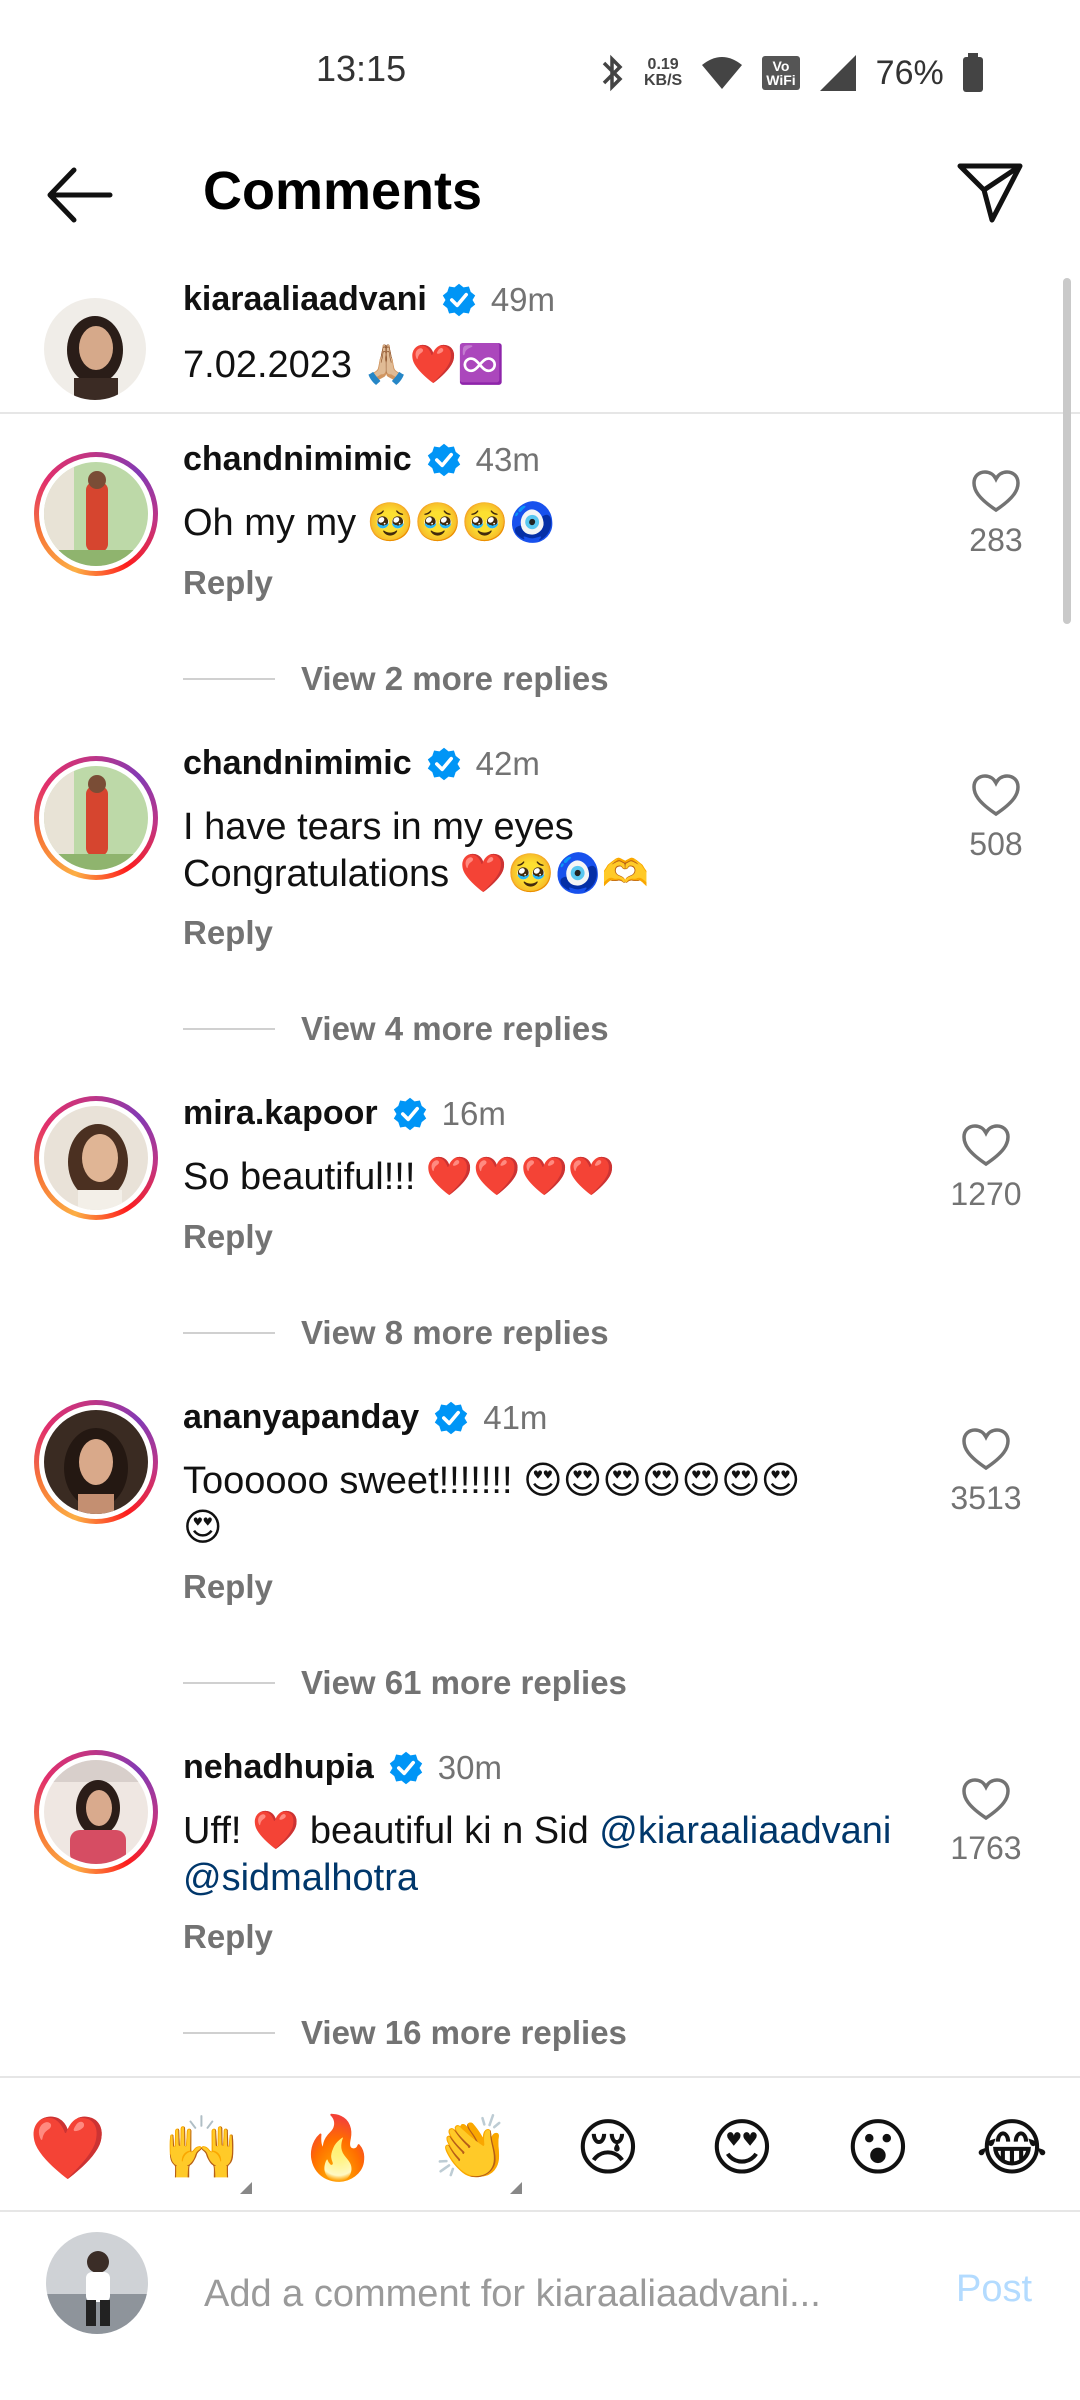 This screenshot has width=1080, height=2400. I want to click on network-speed: 0.19 KB/S, so click(663, 72).